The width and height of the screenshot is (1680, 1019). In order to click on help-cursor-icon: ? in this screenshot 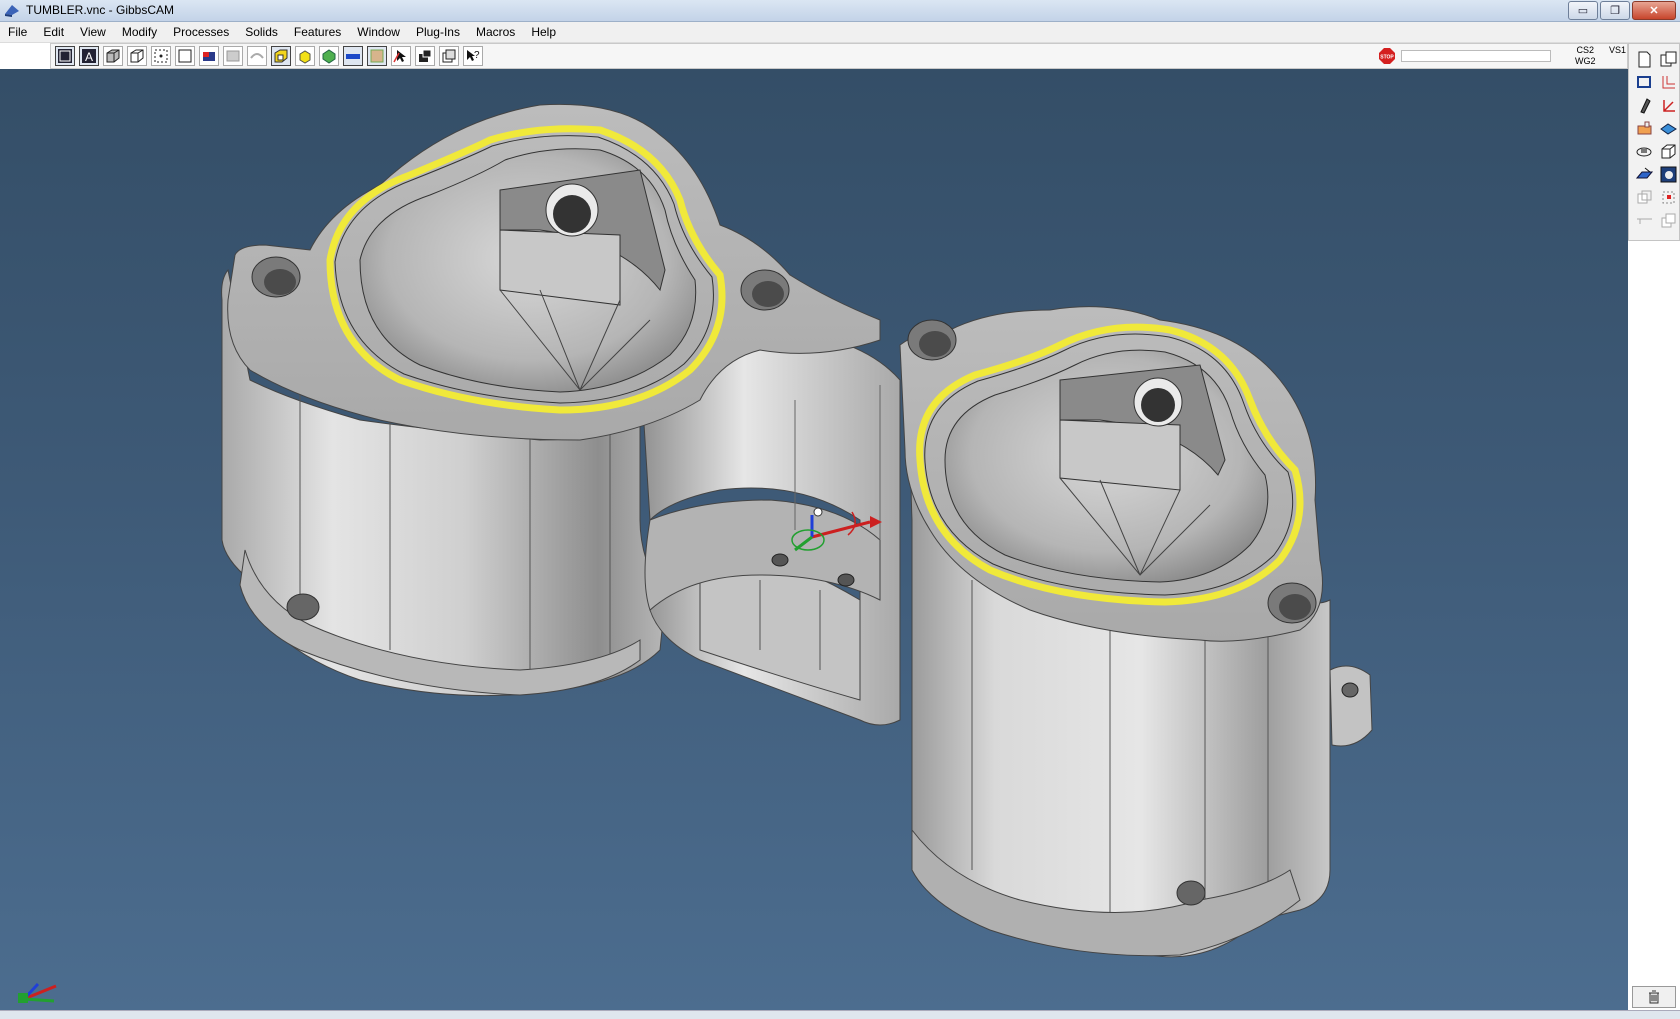, I will do `click(473, 55)`.